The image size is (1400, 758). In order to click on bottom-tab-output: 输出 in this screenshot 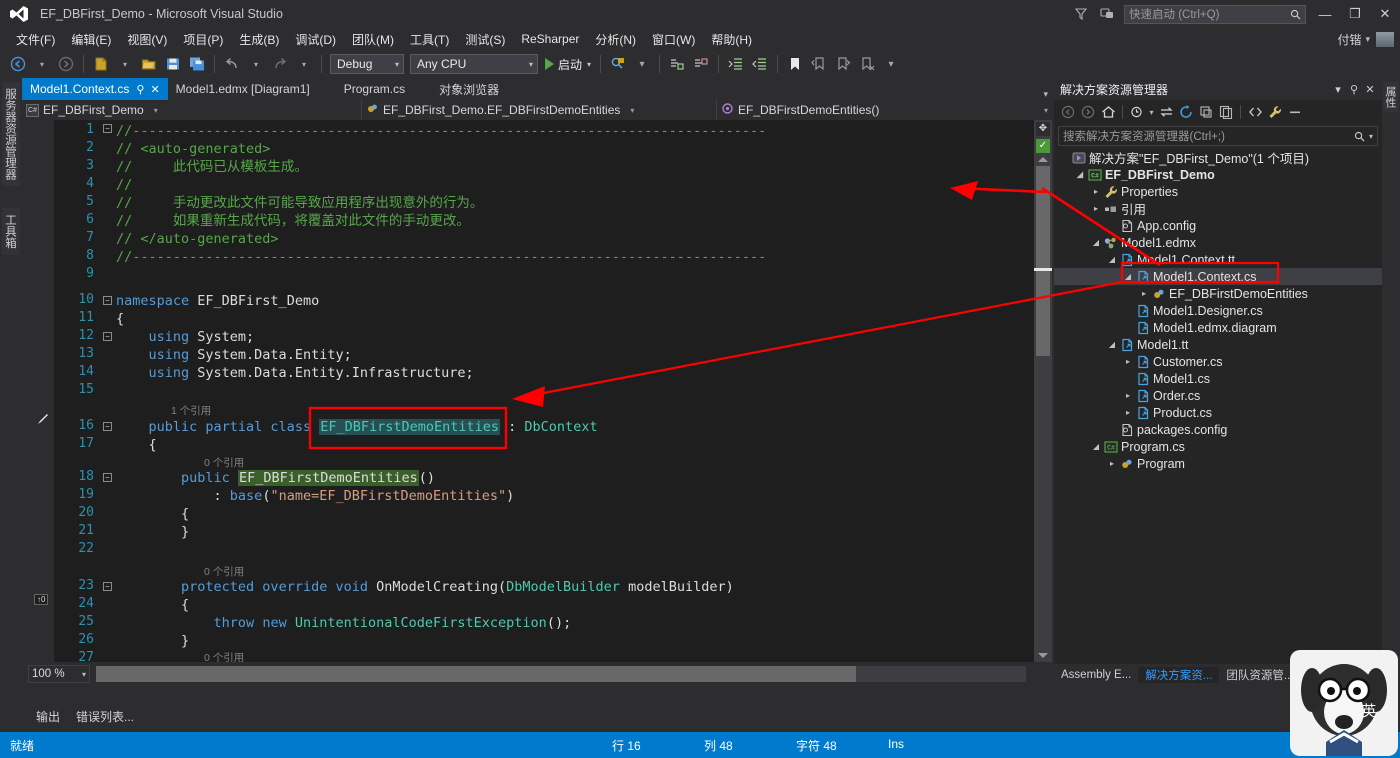, I will do `click(48, 716)`.